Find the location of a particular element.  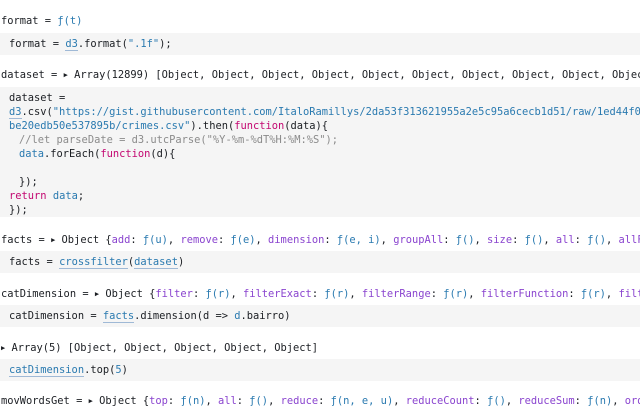

prop-key: dimension is located at coordinates (296, 240).